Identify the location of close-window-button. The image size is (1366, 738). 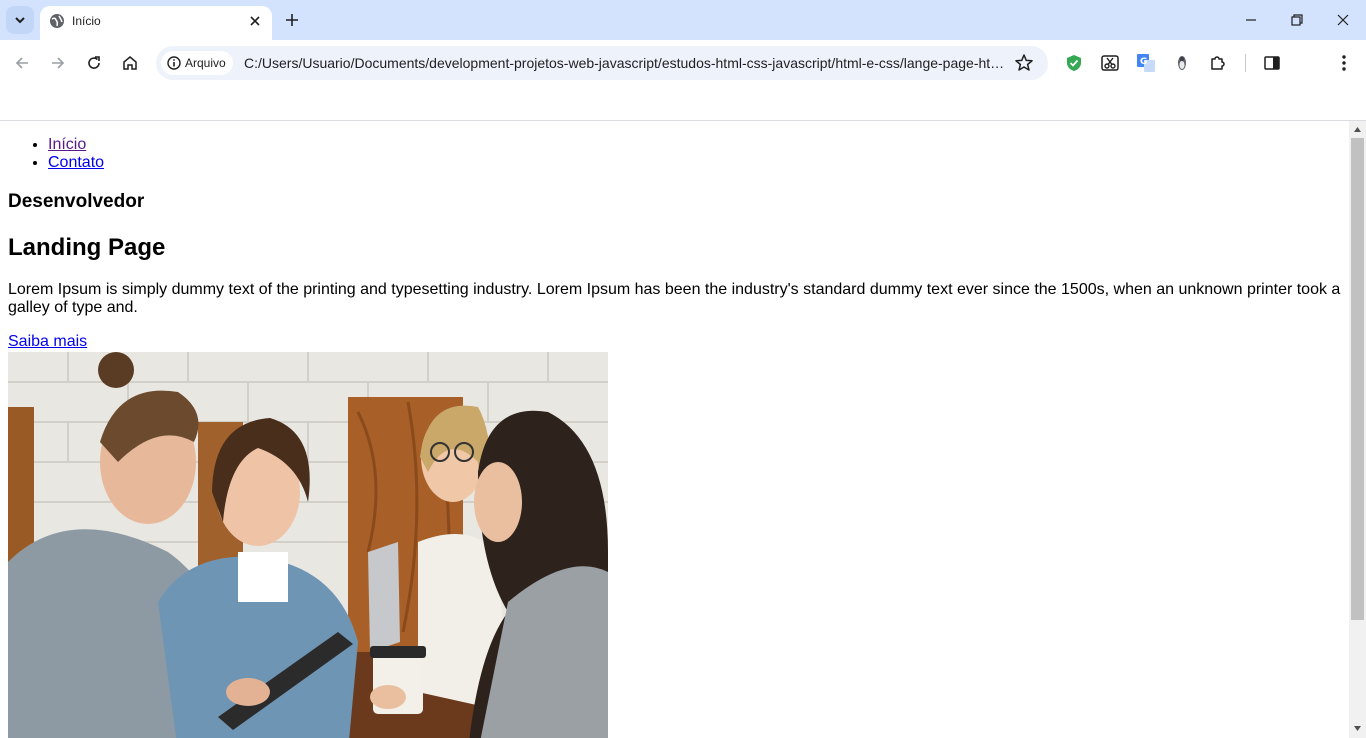
(1343, 20).